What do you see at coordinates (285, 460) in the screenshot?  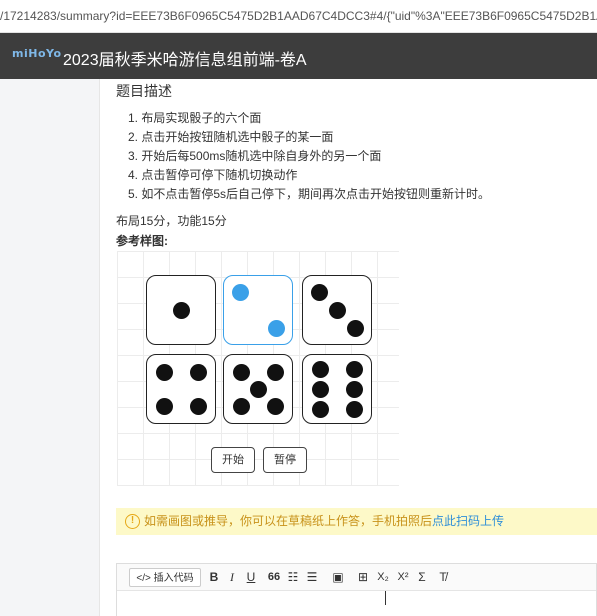 I see `pause-button: 暂停` at bounding box center [285, 460].